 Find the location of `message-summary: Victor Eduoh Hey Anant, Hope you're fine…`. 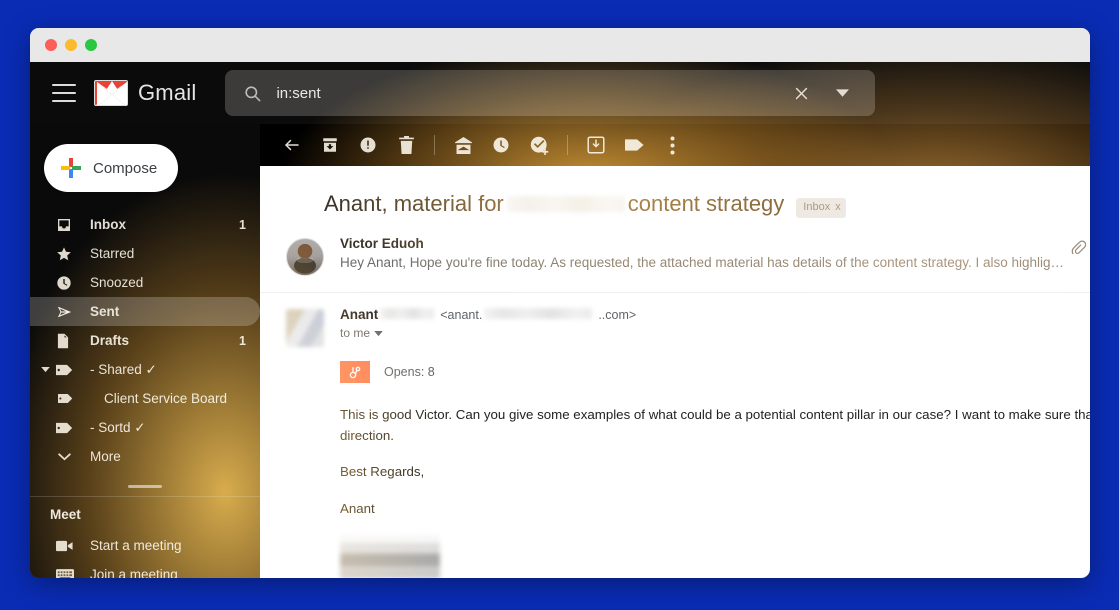

message-summary: Victor Eduoh Hey Anant, Hope you're fine… is located at coordinates (705, 253).